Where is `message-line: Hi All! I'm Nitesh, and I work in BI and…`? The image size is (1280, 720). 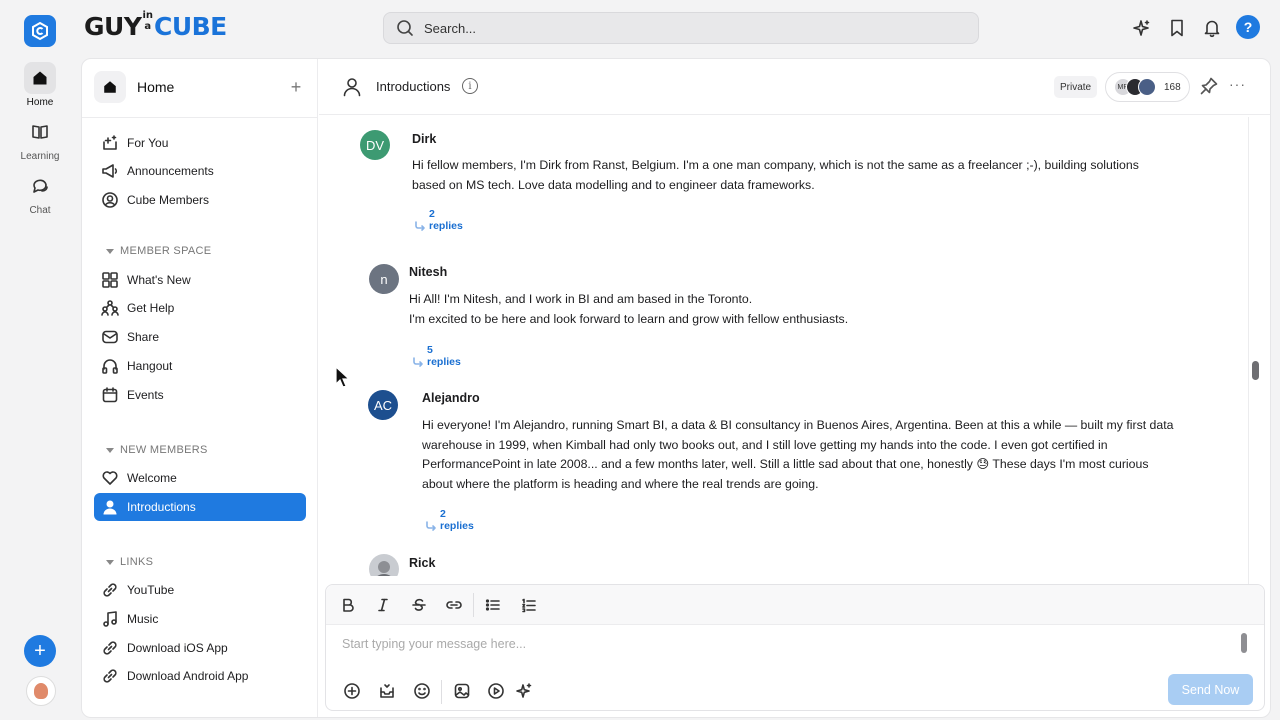 message-line: Hi All! I'm Nitesh, and I work in BI and… is located at coordinates (581, 299).